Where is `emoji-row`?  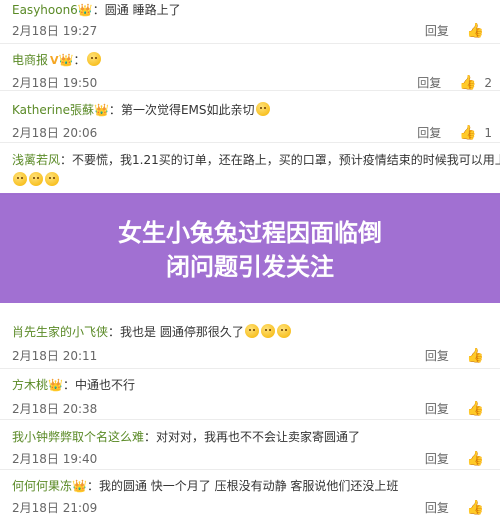 emoji-row is located at coordinates (36, 179).